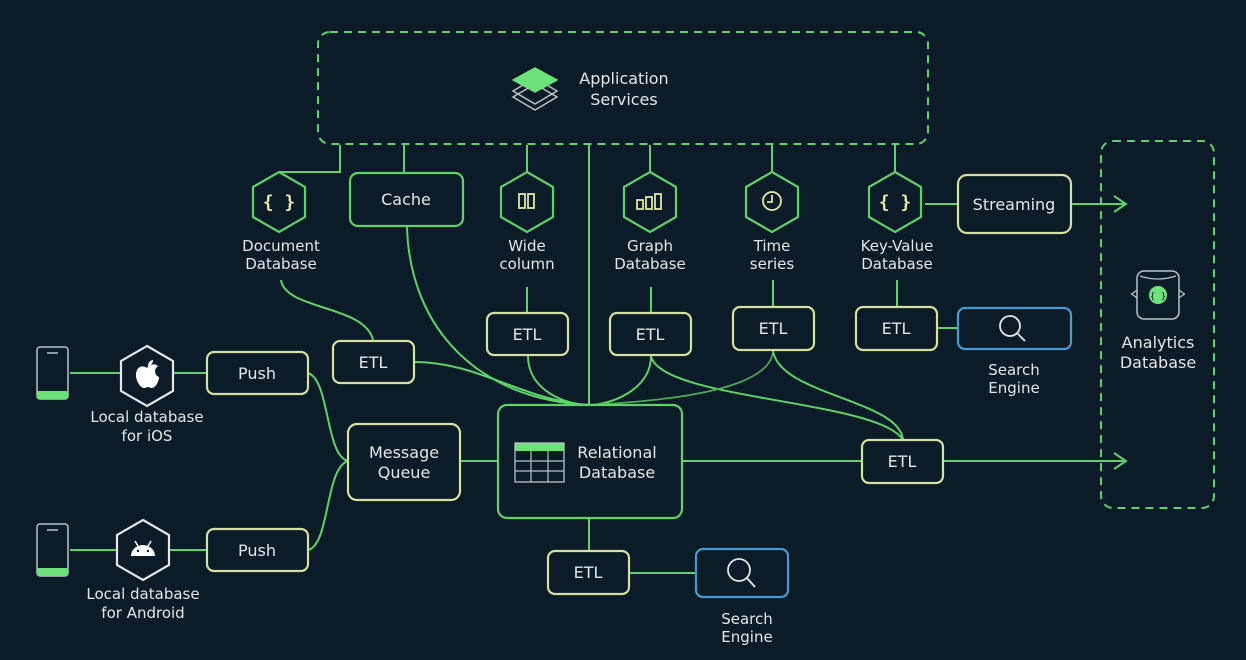 This screenshot has width=1246, height=660. Describe the element at coordinates (52, 550) in the screenshot. I see `phone-android` at that location.